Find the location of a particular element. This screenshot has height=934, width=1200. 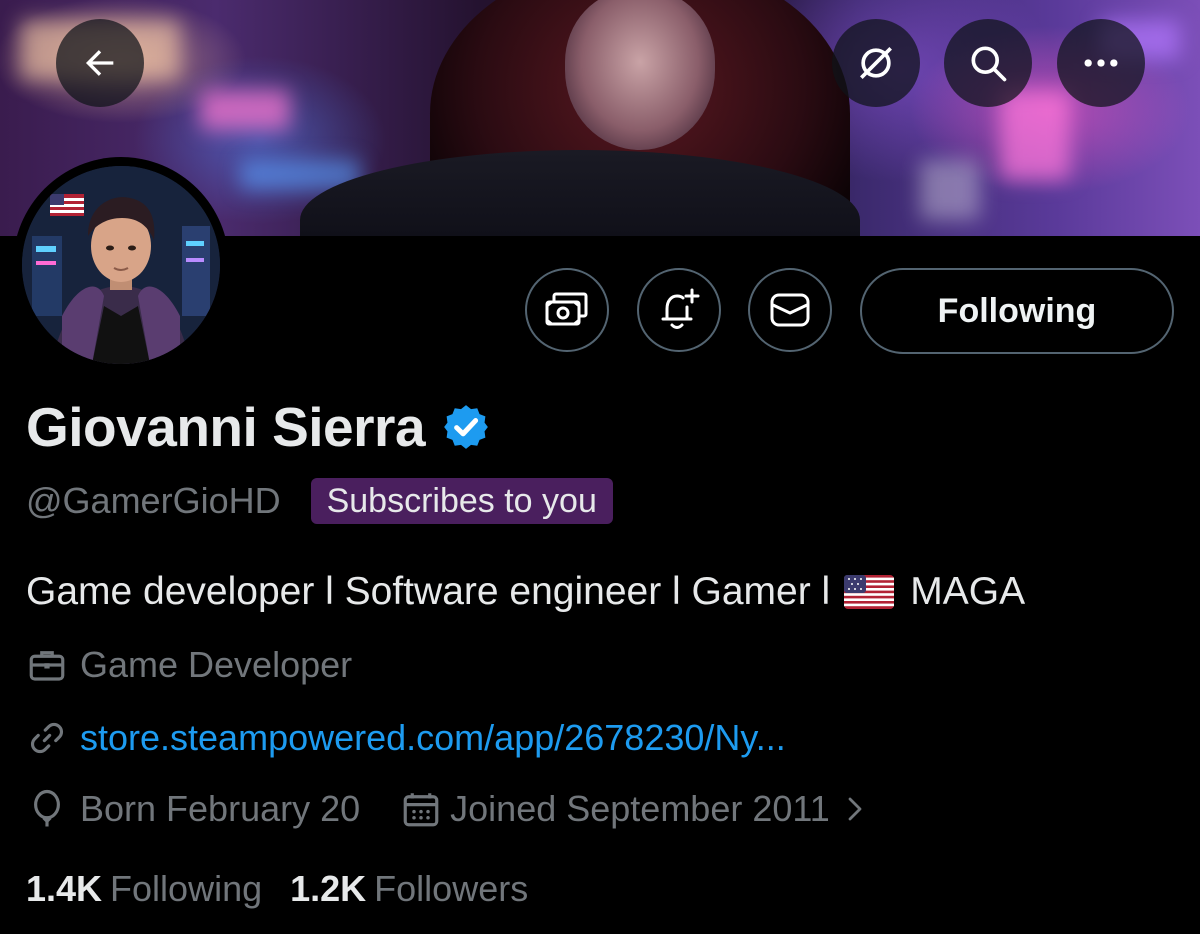

notifications-button is located at coordinates (679, 310).